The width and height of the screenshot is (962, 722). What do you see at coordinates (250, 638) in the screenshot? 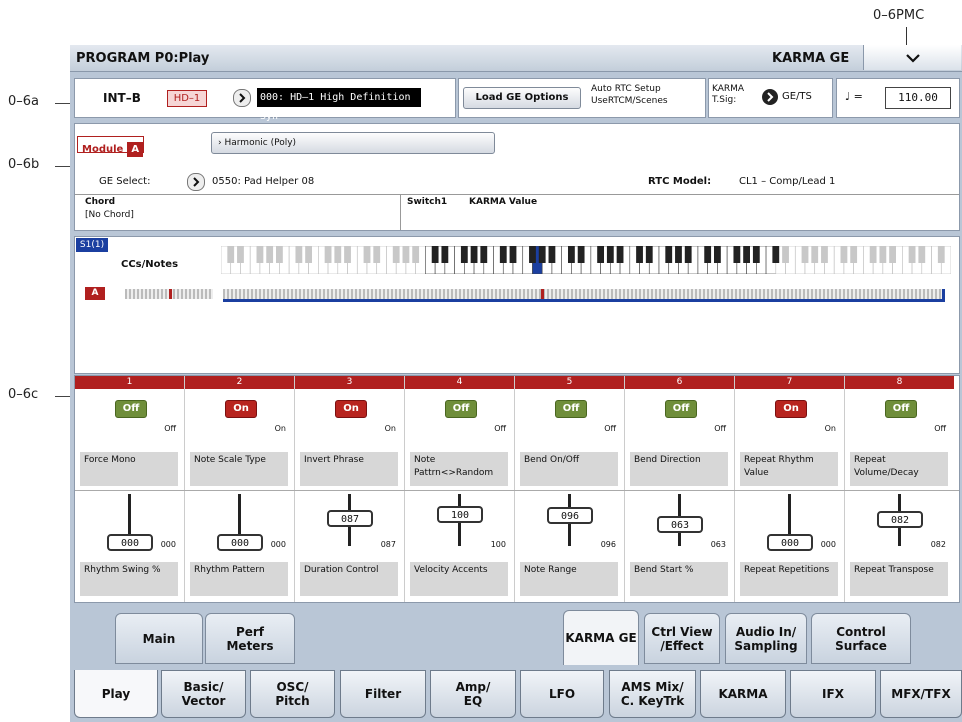
I see `subtab-1: Perf Meters` at bounding box center [250, 638].